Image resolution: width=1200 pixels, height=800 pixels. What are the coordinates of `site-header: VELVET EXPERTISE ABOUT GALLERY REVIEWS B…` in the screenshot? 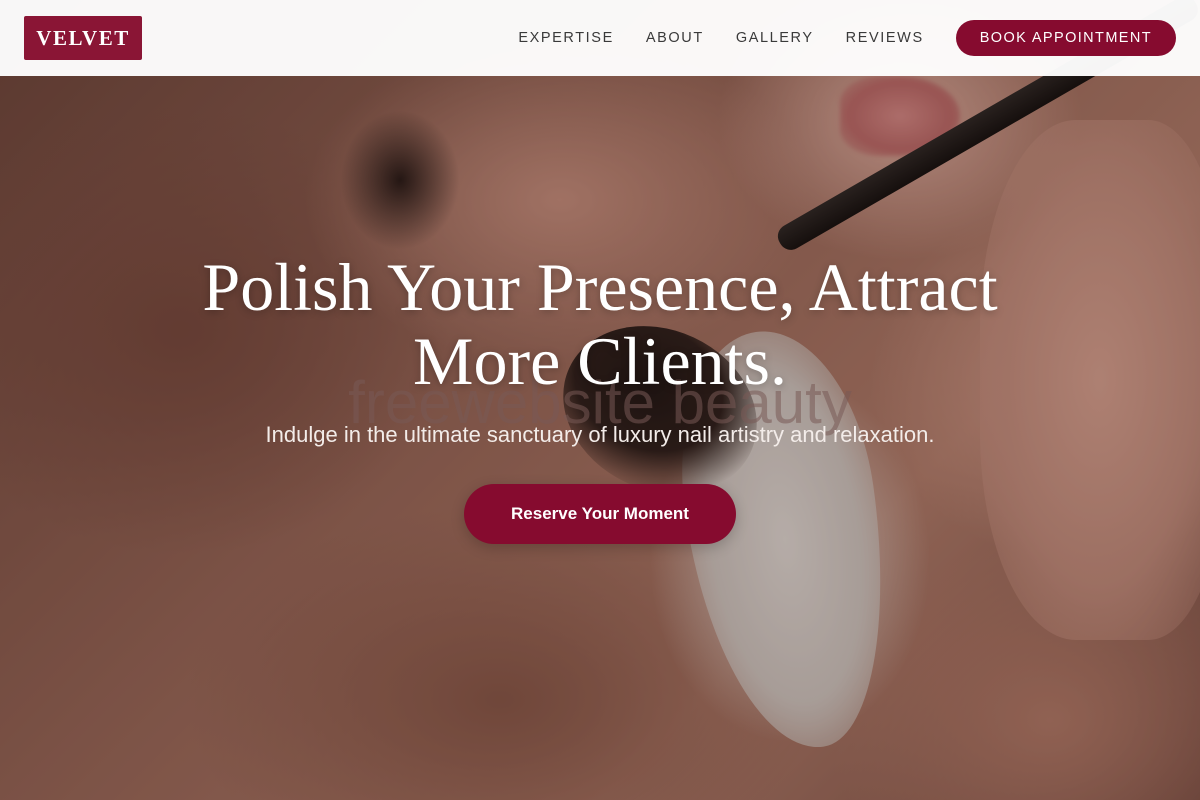 It's located at (600, 38).